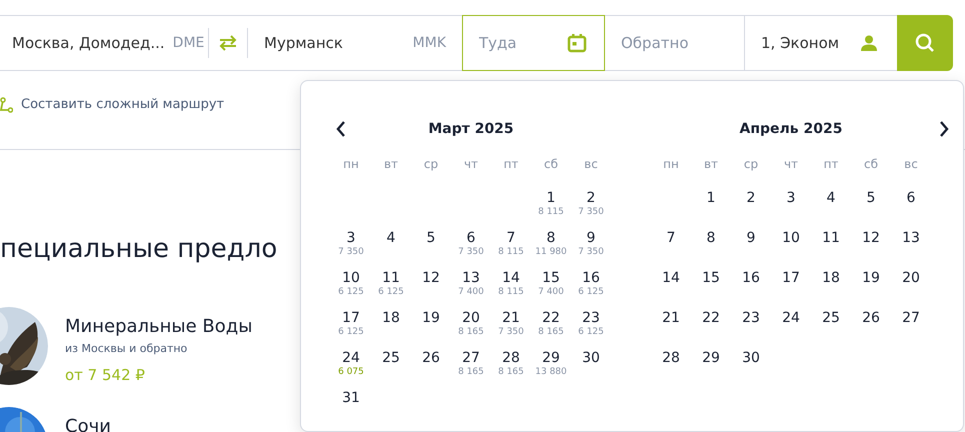  Describe the element at coordinates (791, 321) in the screenshot. I see `calendar-day: 24` at that location.